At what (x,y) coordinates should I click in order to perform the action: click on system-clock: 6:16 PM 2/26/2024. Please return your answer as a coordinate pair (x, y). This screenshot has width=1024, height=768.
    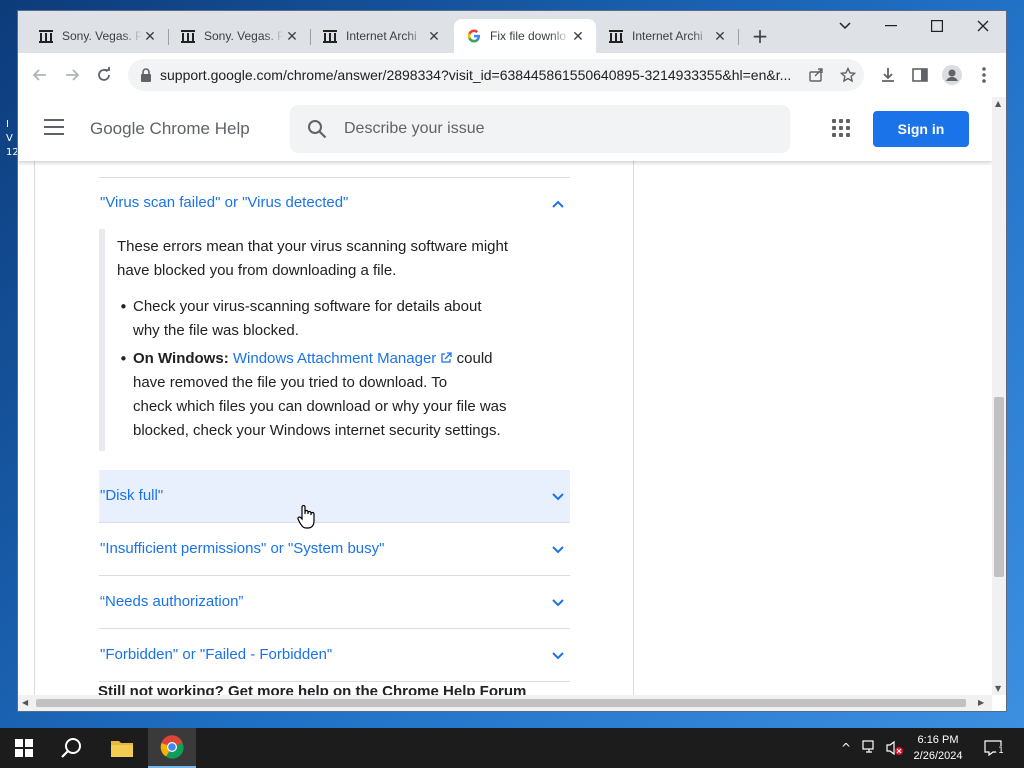
    Looking at the image, I should click on (938, 748).